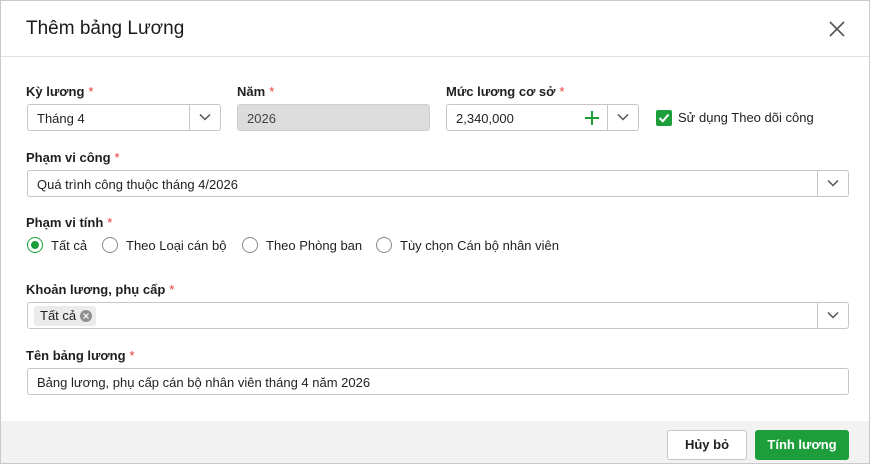  I want to click on radio-tat-ca, so click(35, 245).